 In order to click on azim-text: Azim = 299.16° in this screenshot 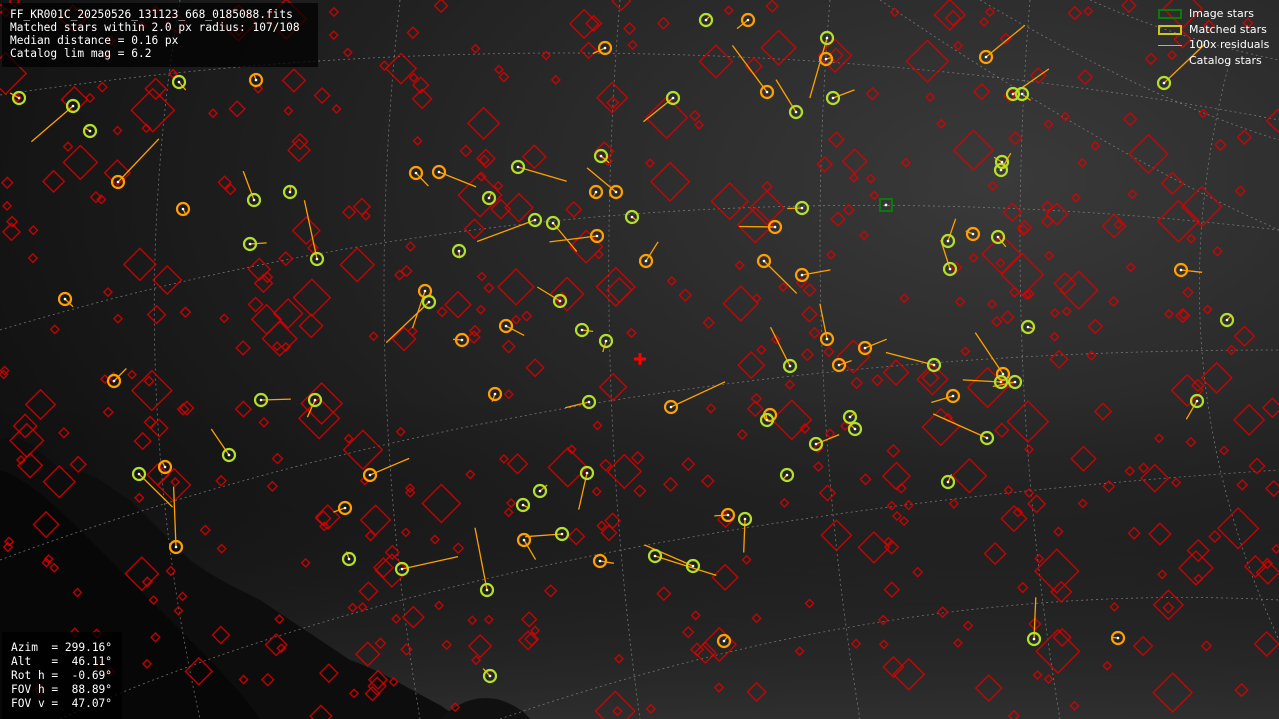, I will do `click(62, 647)`.